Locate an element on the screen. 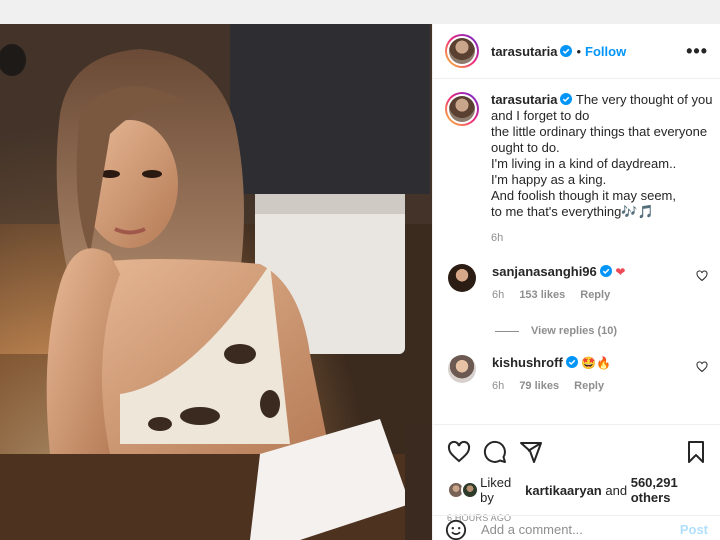  caption-avatar is located at coordinates (462, 109).